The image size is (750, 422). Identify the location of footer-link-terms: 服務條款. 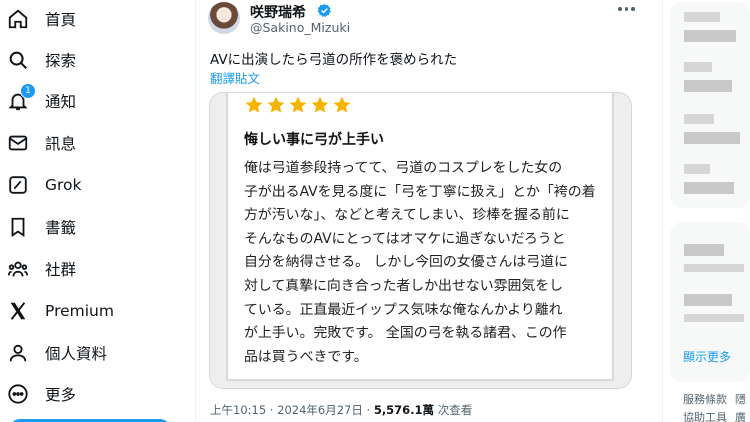
(705, 399).